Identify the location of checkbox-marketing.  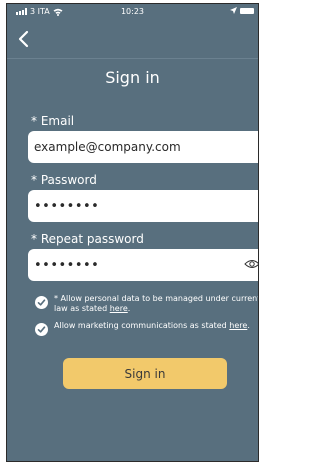
(41, 329).